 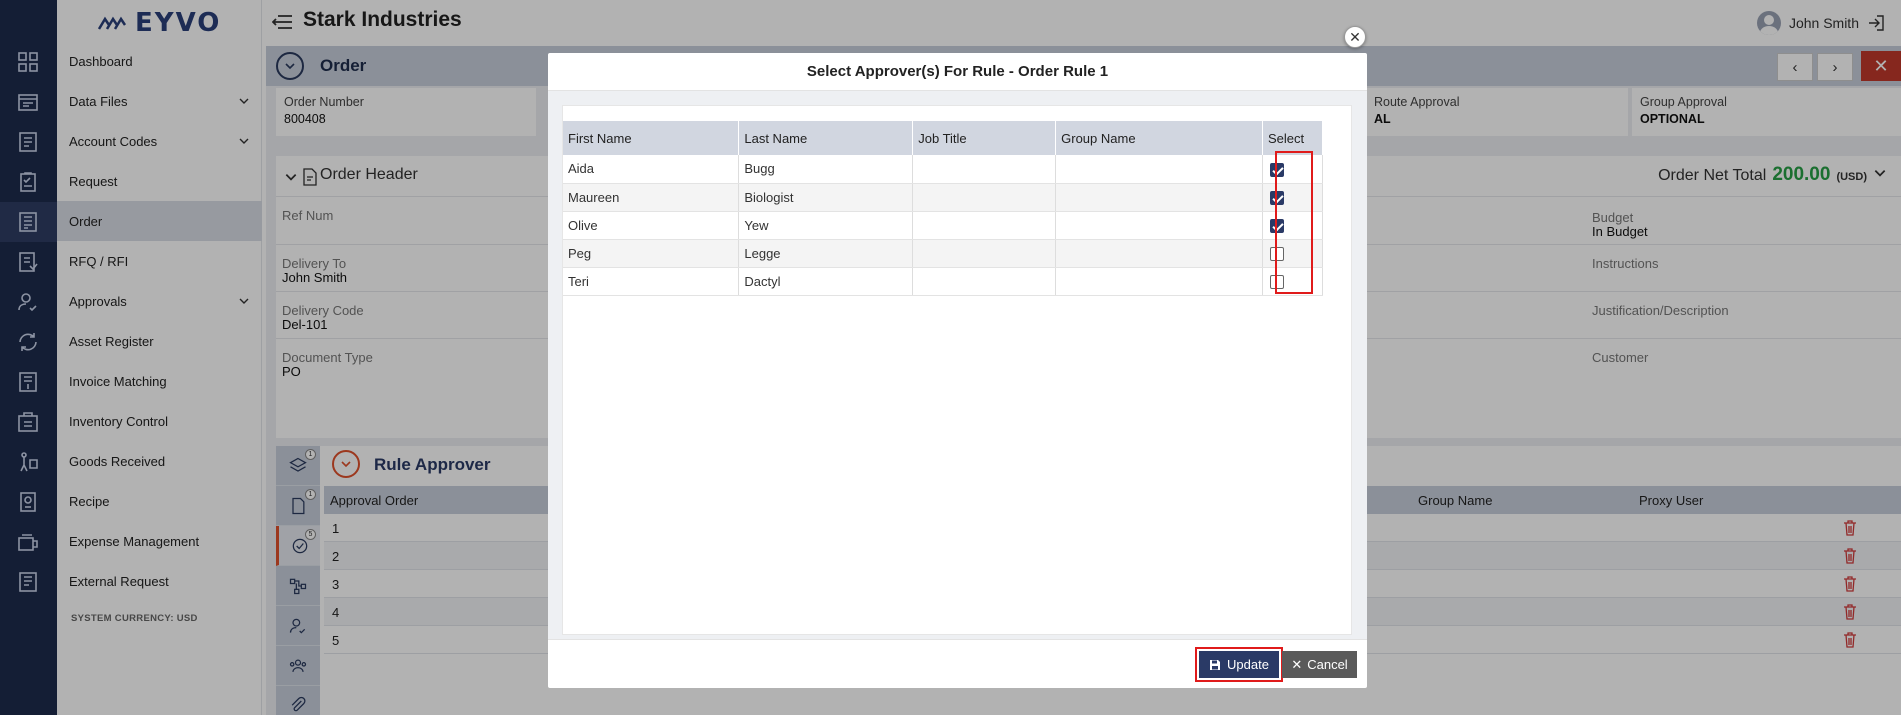 What do you see at coordinates (957, 663) in the screenshot?
I see `modal-footer: Update ✕ Cancel` at bounding box center [957, 663].